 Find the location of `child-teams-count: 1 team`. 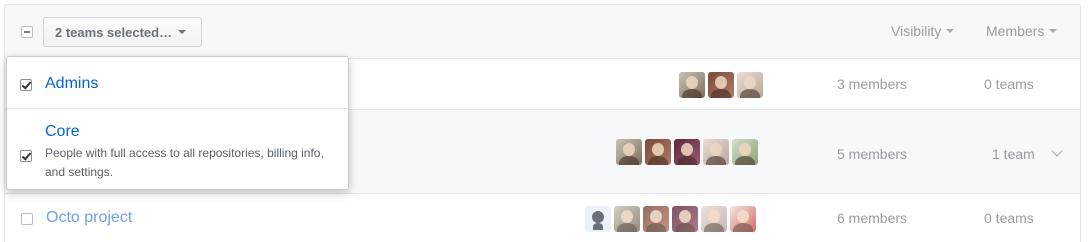

child-teams-count: 1 team is located at coordinates (1013, 154).